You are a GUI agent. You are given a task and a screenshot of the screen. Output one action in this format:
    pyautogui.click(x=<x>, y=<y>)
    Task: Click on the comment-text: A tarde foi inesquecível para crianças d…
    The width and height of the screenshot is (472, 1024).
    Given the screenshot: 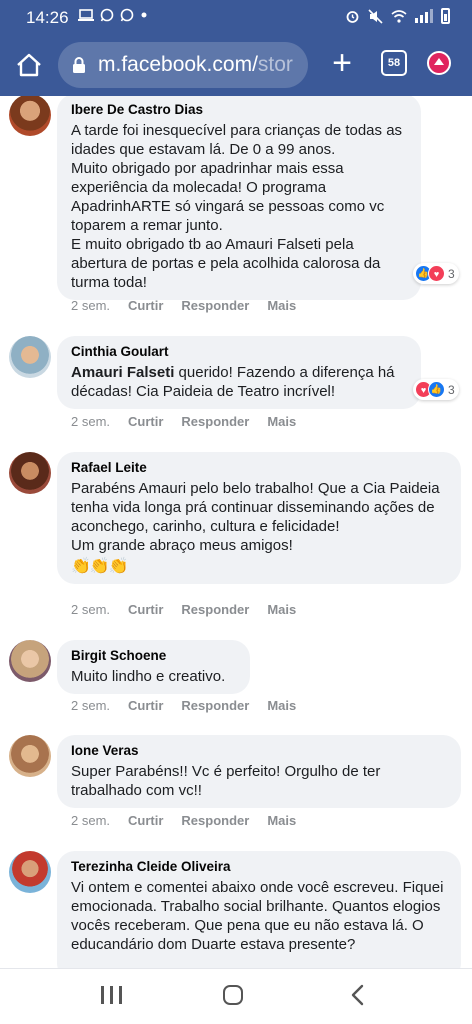 What is the action you would take?
    pyautogui.click(x=237, y=206)
    